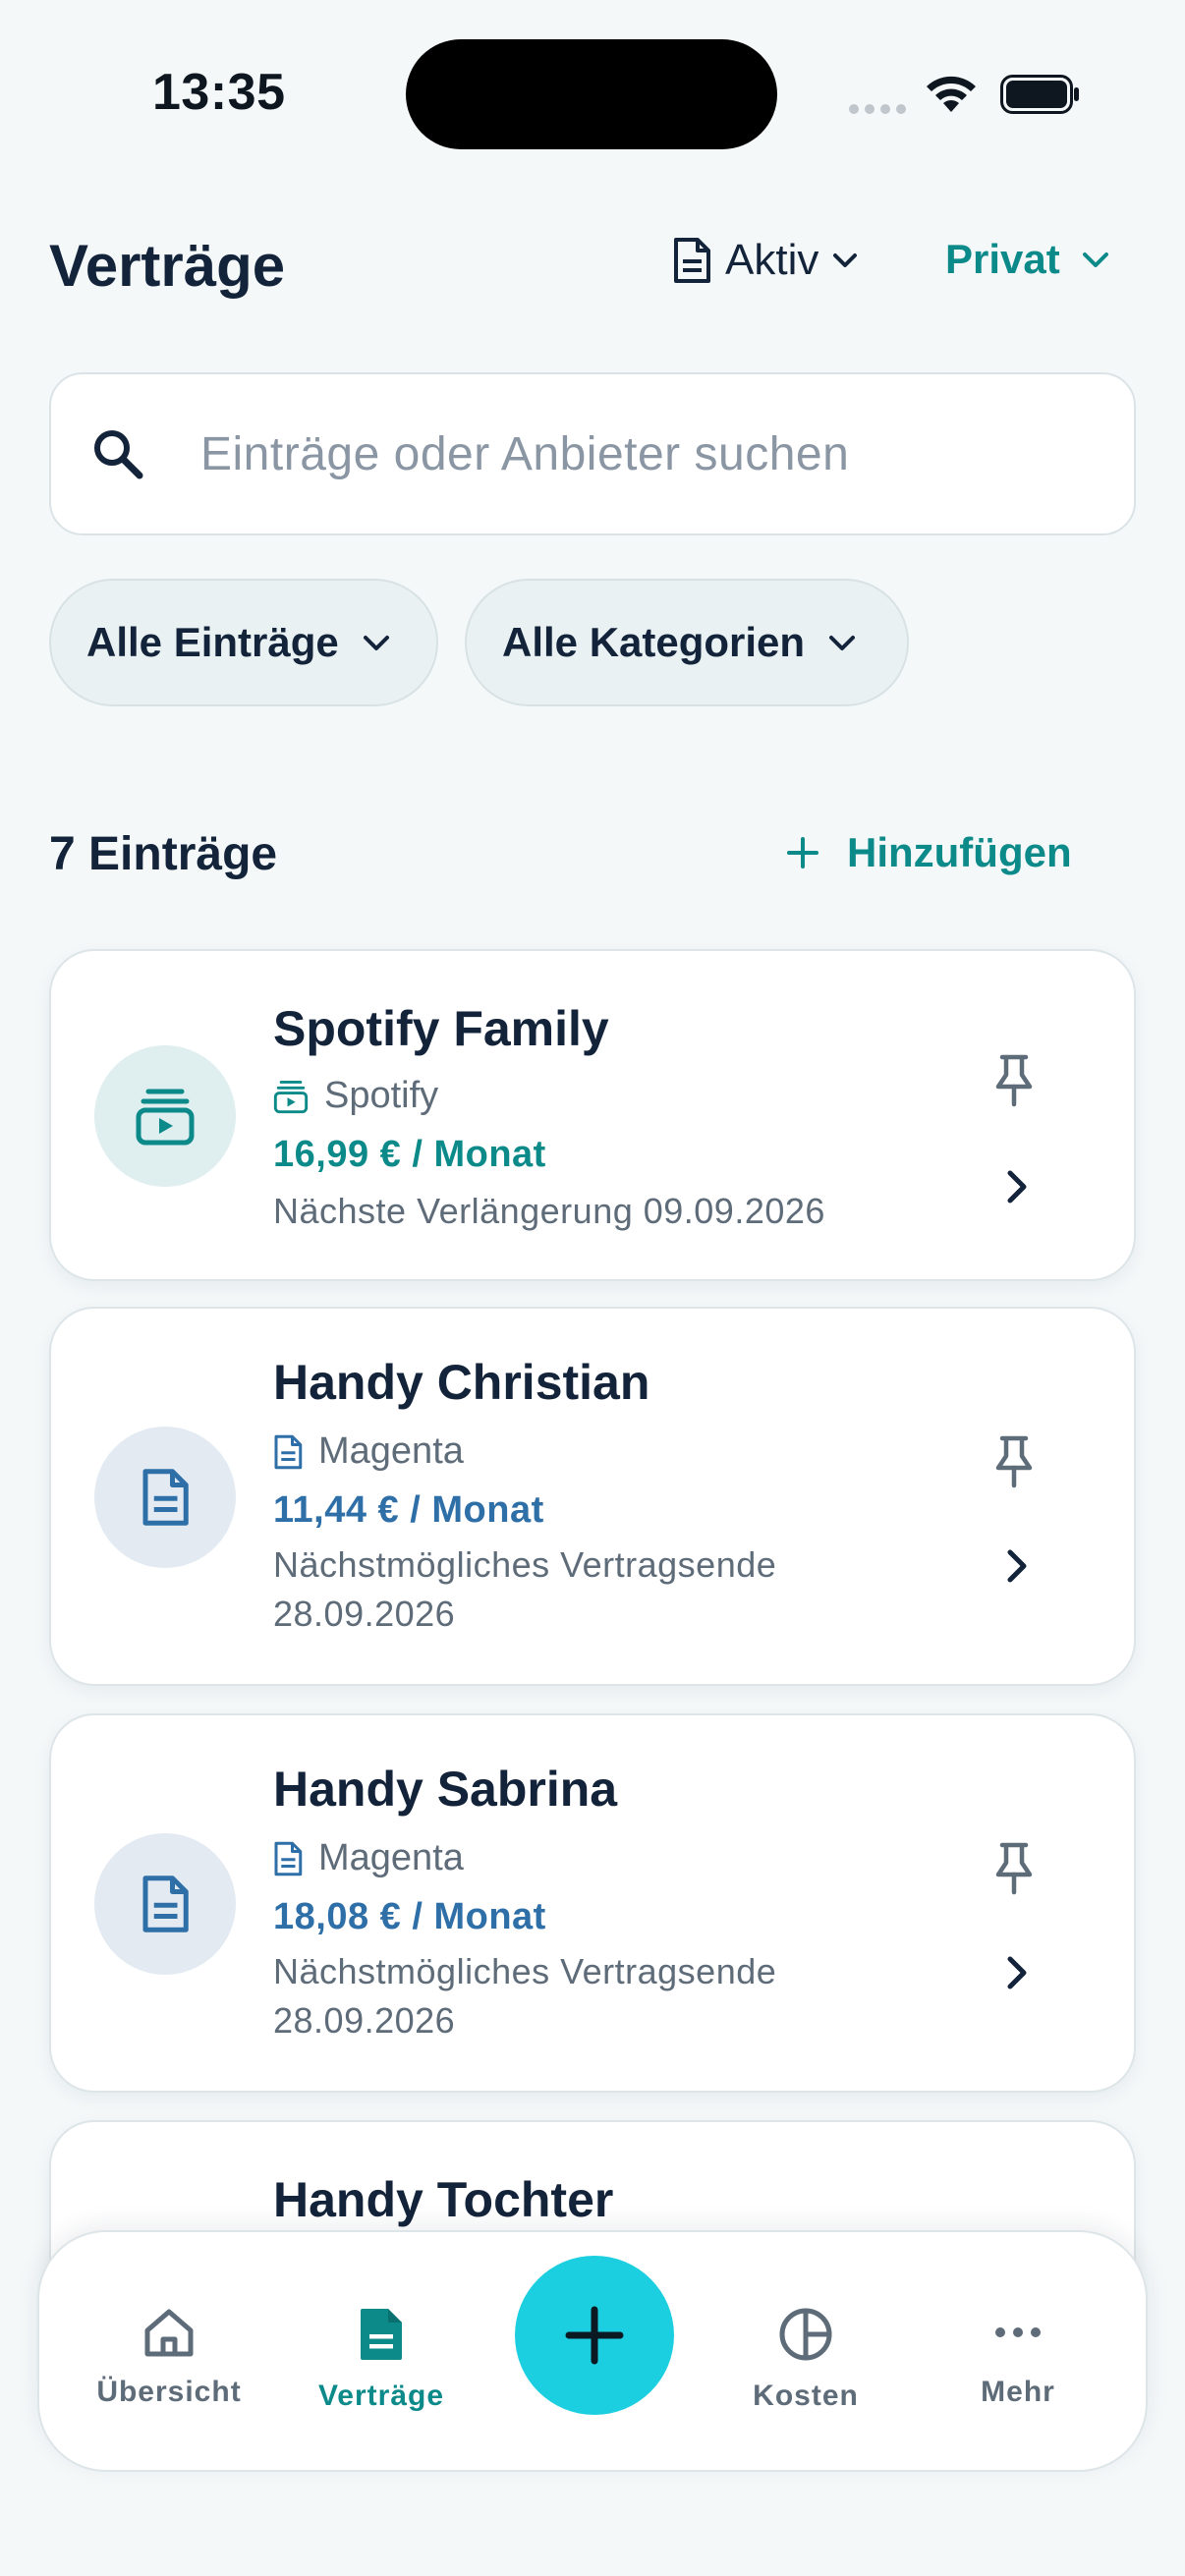  What do you see at coordinates (806, 2334) in the screenshot?
I see `pie-chart-icon` at bounding box center [806, 2334].